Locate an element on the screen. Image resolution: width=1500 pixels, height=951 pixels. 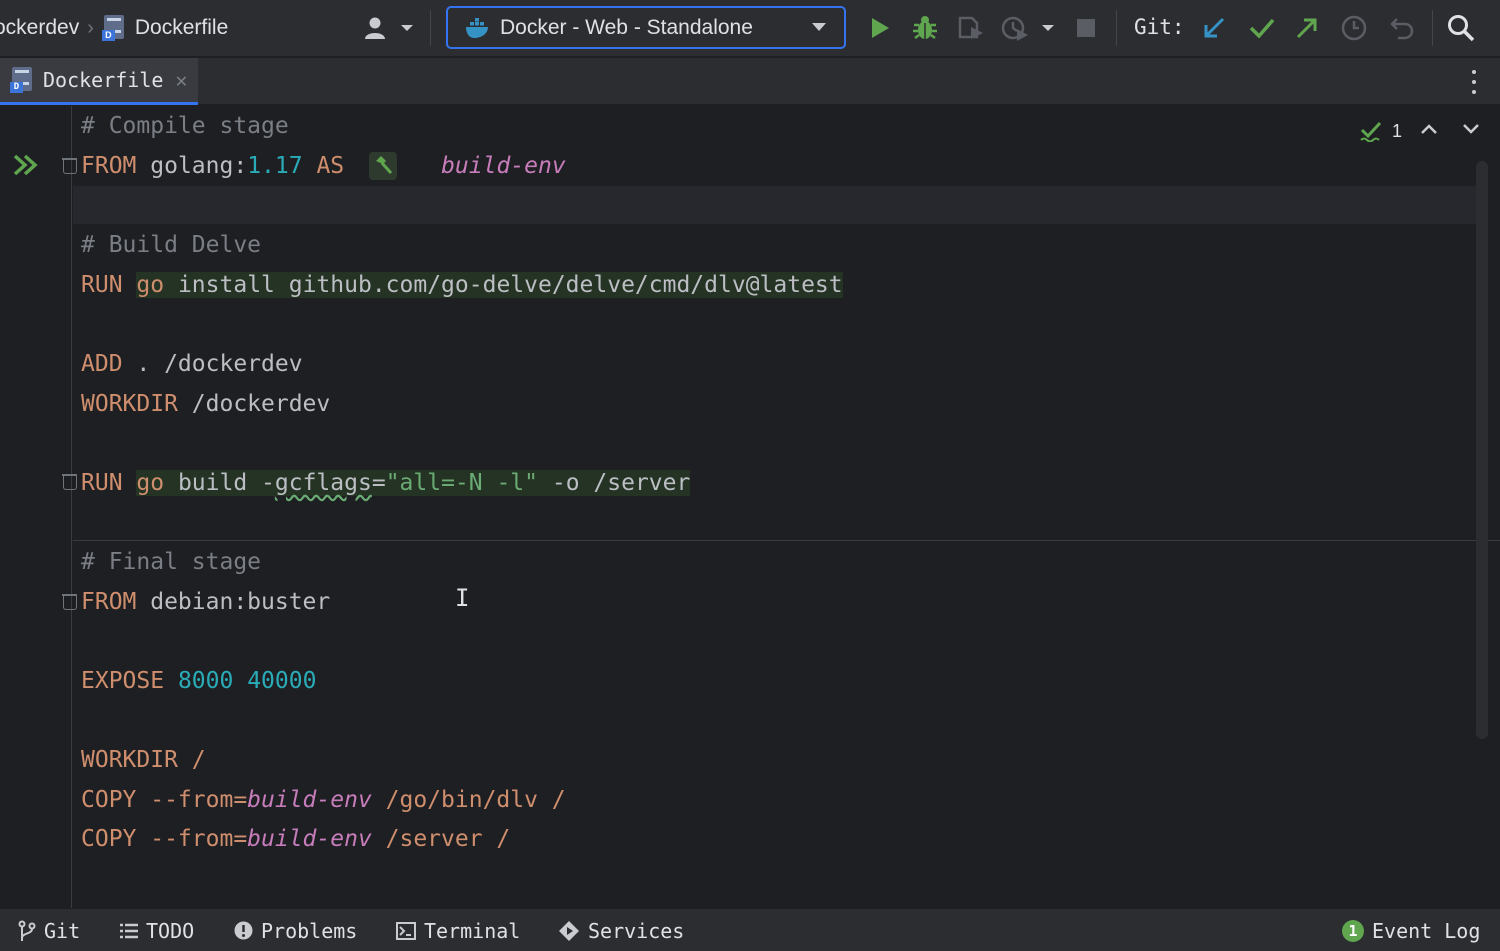
code-line-2: FROM golang:1.17 AS build-env is located at coordinates (323, 166).